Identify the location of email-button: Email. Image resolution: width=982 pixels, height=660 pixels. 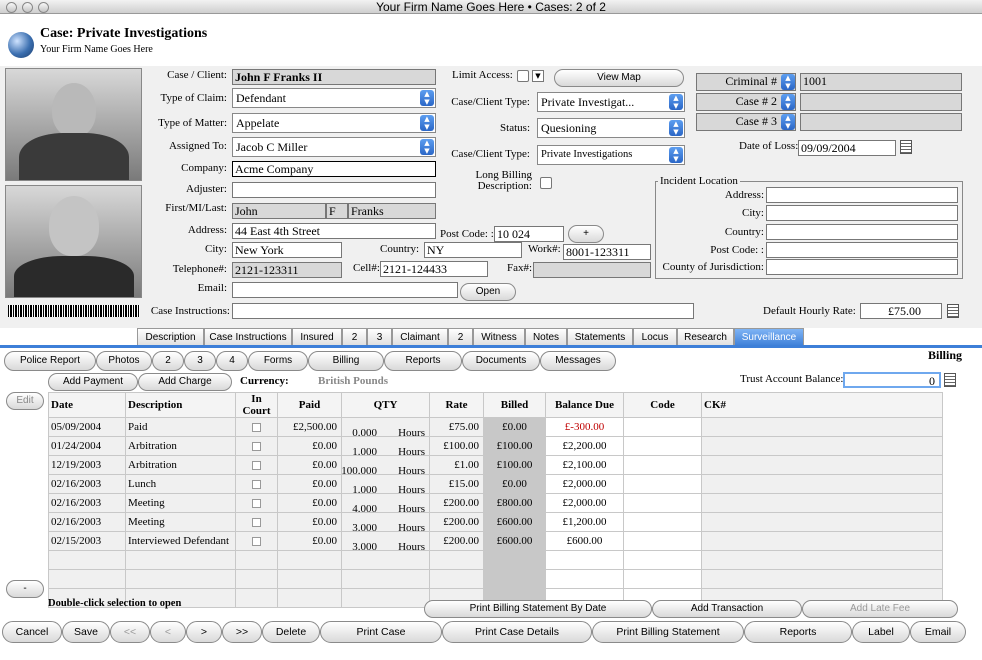
(938, 632).